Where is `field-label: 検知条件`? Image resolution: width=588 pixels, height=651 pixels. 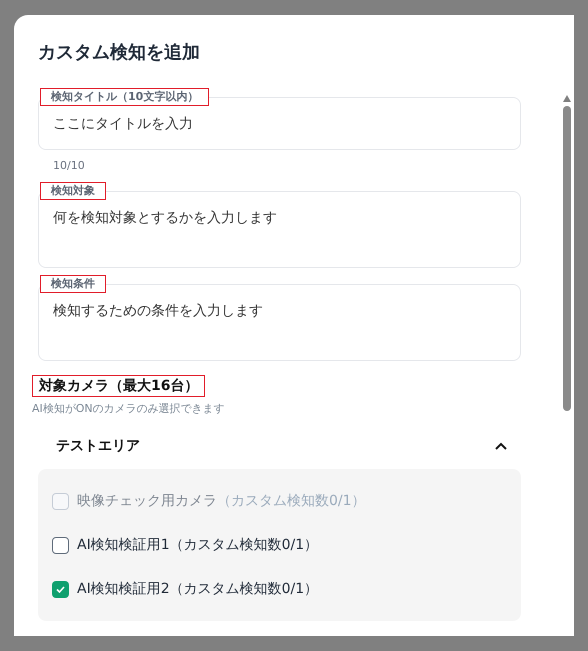 field-label: 検知条件 is located at coordinates (73, 283).